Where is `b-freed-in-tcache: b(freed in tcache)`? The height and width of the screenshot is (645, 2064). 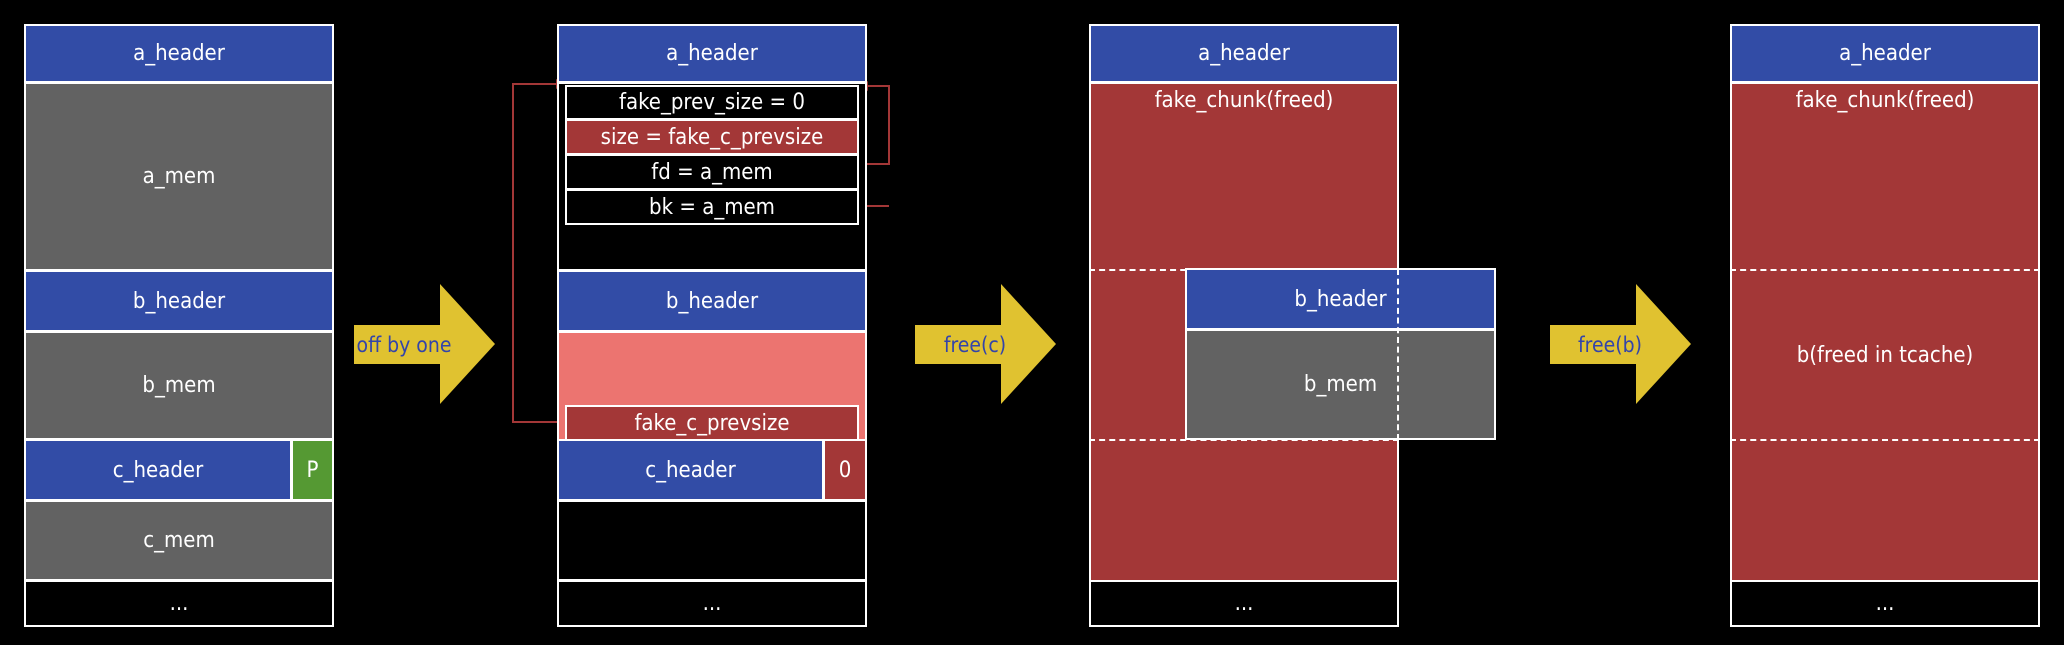
b-freed-in-tcache: b(freed in tcache) is located at coordinates (1885, 355).